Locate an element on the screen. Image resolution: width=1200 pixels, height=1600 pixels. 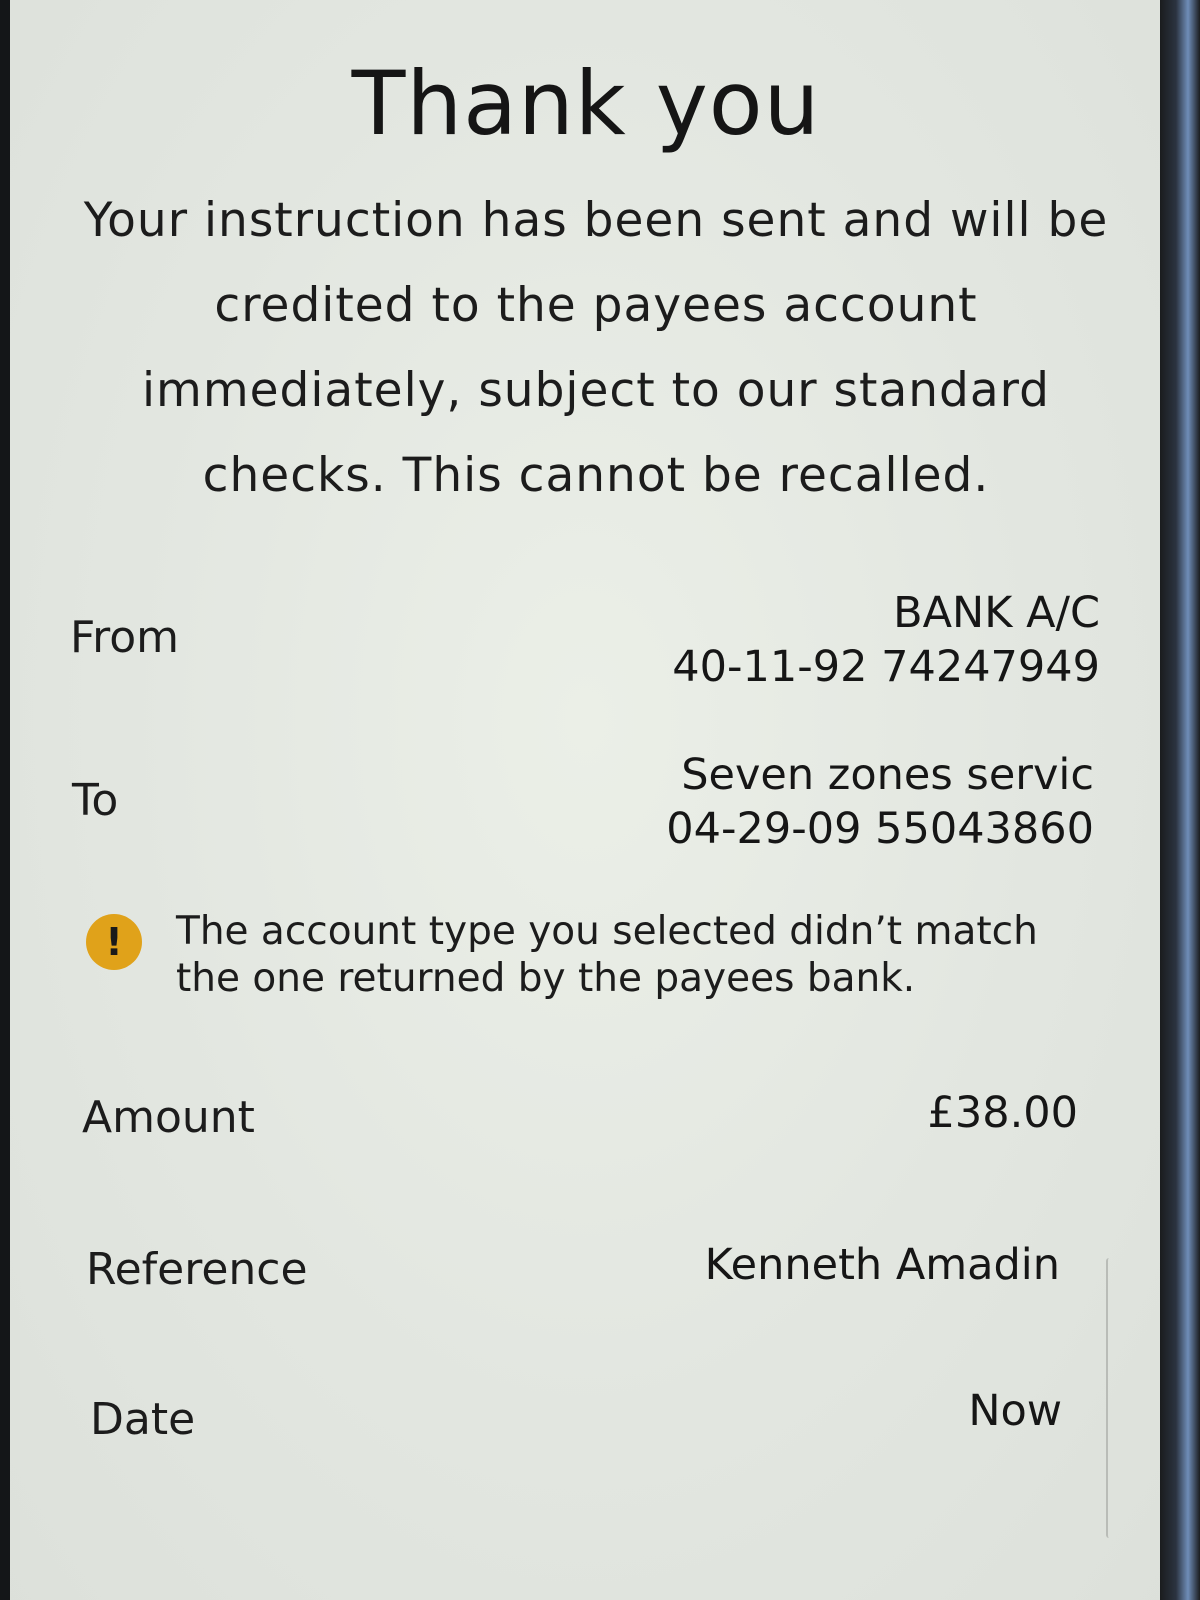
exclamation-icon: ! is located at coordinates (114, 942).